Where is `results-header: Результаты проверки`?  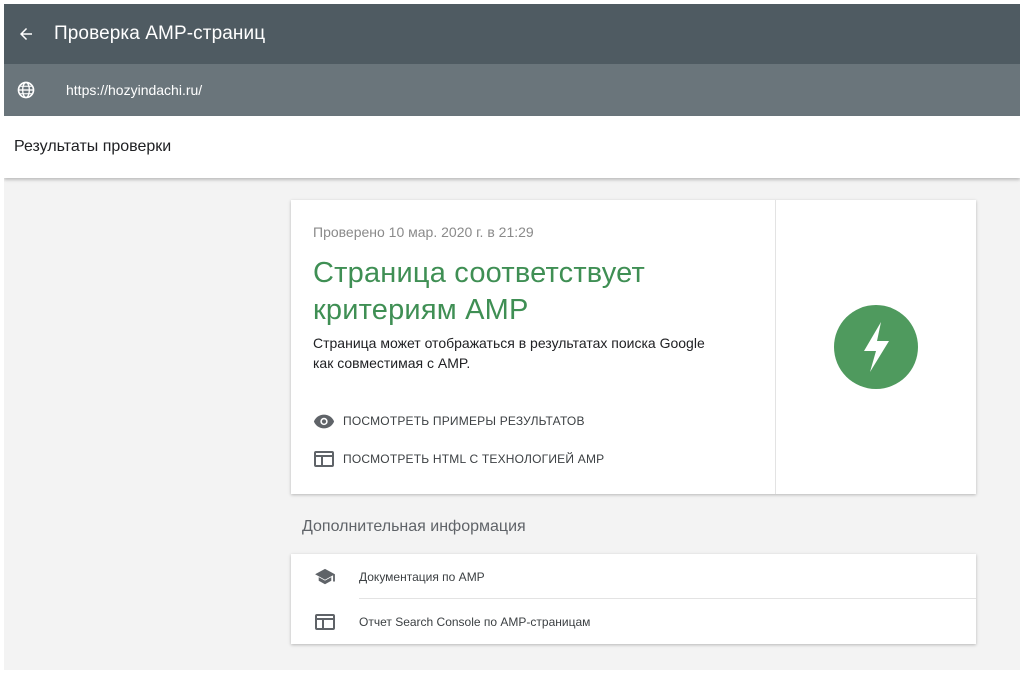 results-header: Результаты проверки is located at coordinates (512, 147).